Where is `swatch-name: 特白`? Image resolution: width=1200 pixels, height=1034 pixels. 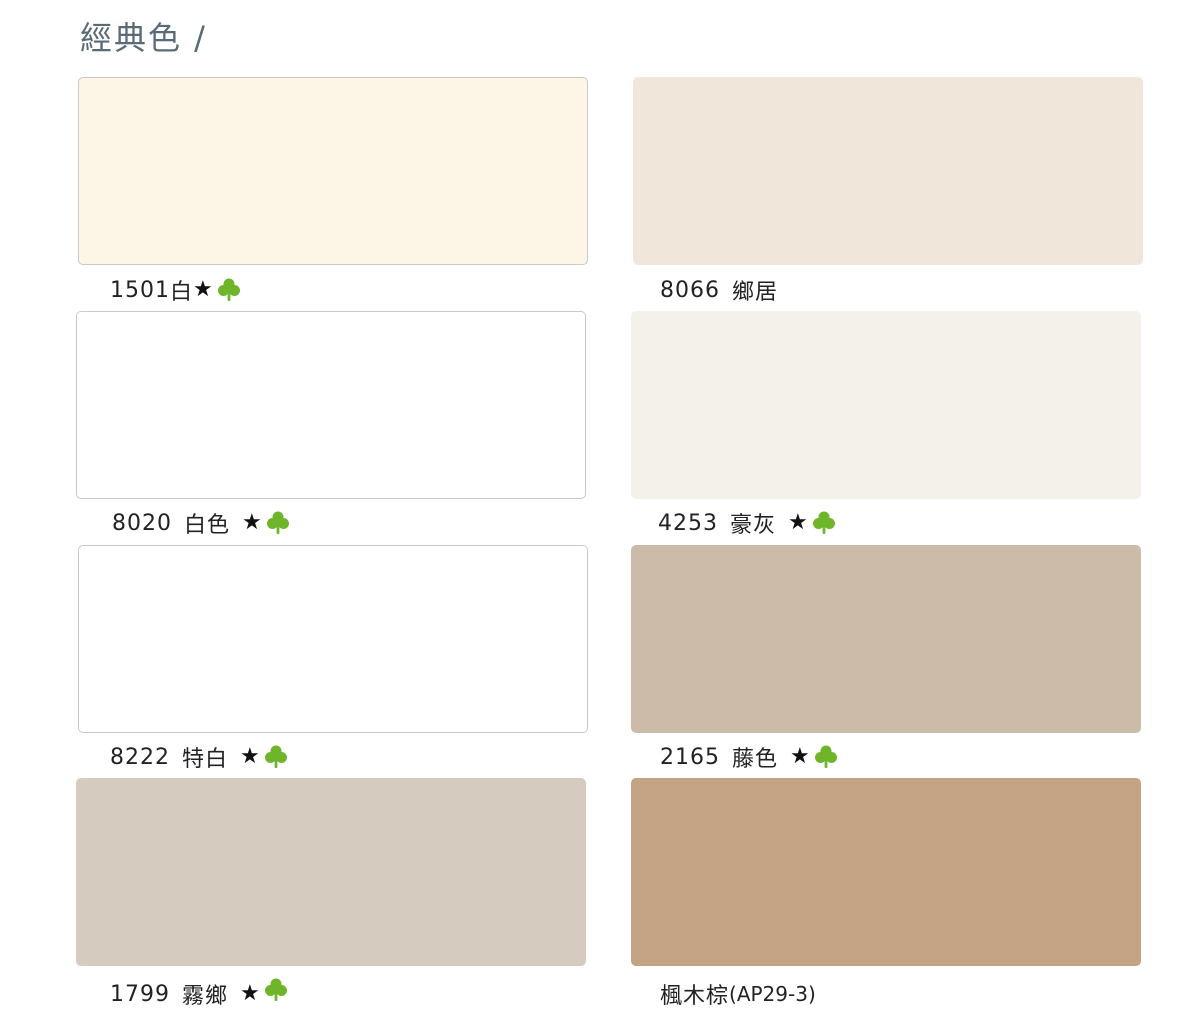
swatch-name: 特白 is located at coordinates (205, 759).